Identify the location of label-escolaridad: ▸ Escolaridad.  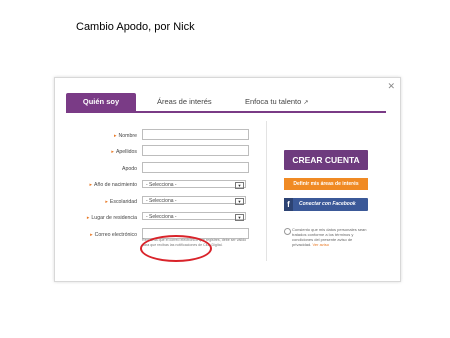
(121, 202).